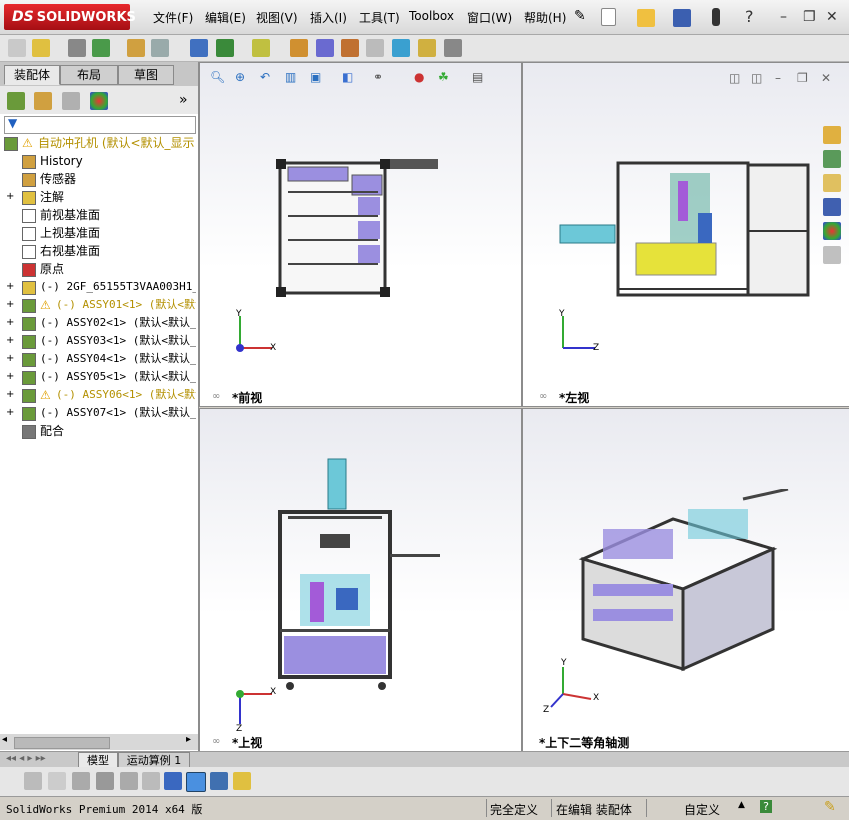 Image resolution: width=849 pixels, height=820 pixels. I want to click on rebuild-traffic-light-icon, so click(716, 17).